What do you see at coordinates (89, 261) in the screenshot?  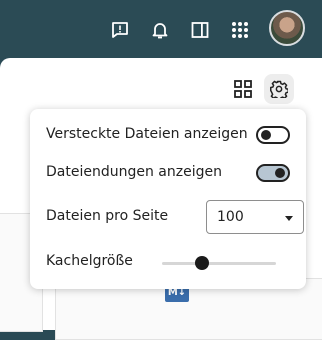 I see `tile-size-label: Kachelgröße` at bounding box center [89, 261].